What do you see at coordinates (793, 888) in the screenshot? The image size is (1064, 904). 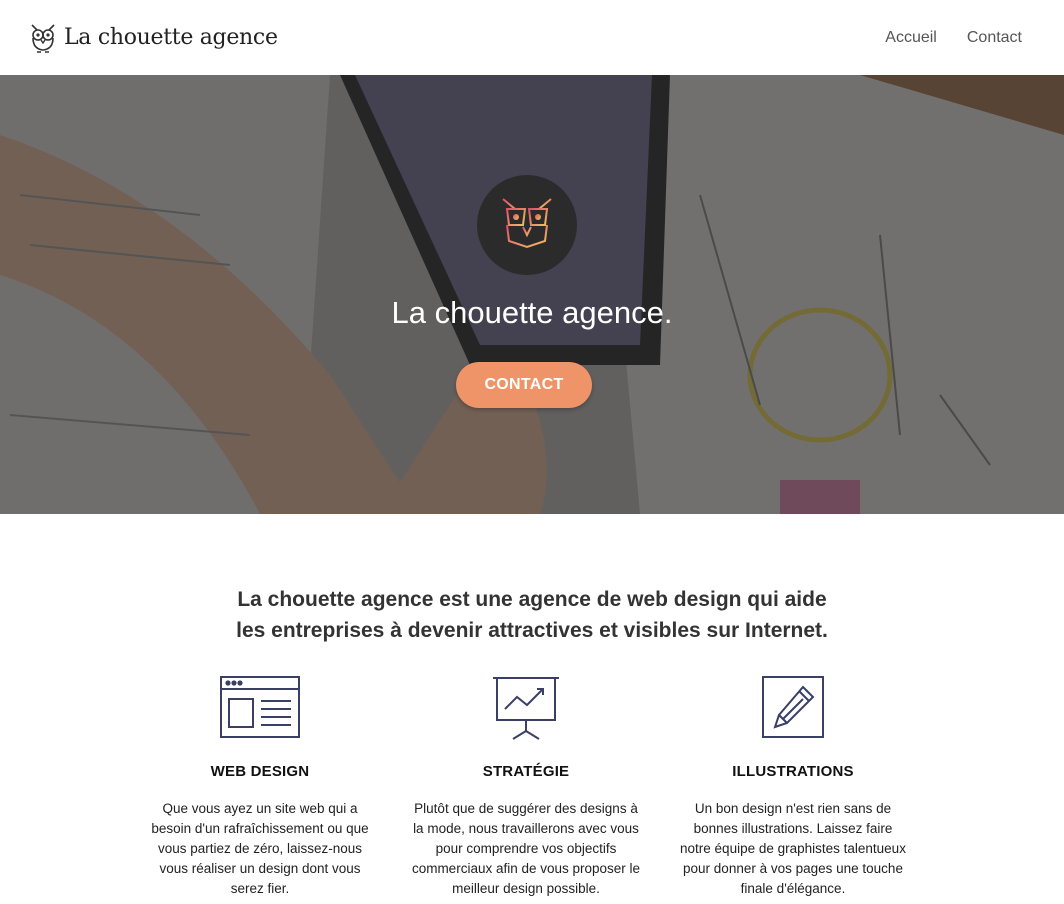 I see `description-line: finale d'élégance.` at bounding box center [793, 888].